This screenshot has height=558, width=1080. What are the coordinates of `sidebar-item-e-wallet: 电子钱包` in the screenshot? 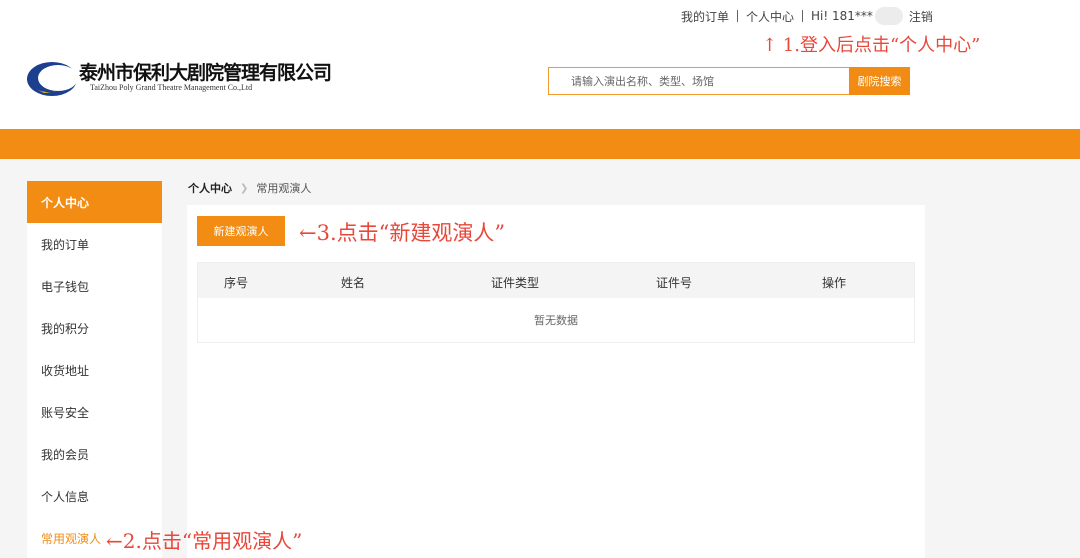 It's located at (94, 286).